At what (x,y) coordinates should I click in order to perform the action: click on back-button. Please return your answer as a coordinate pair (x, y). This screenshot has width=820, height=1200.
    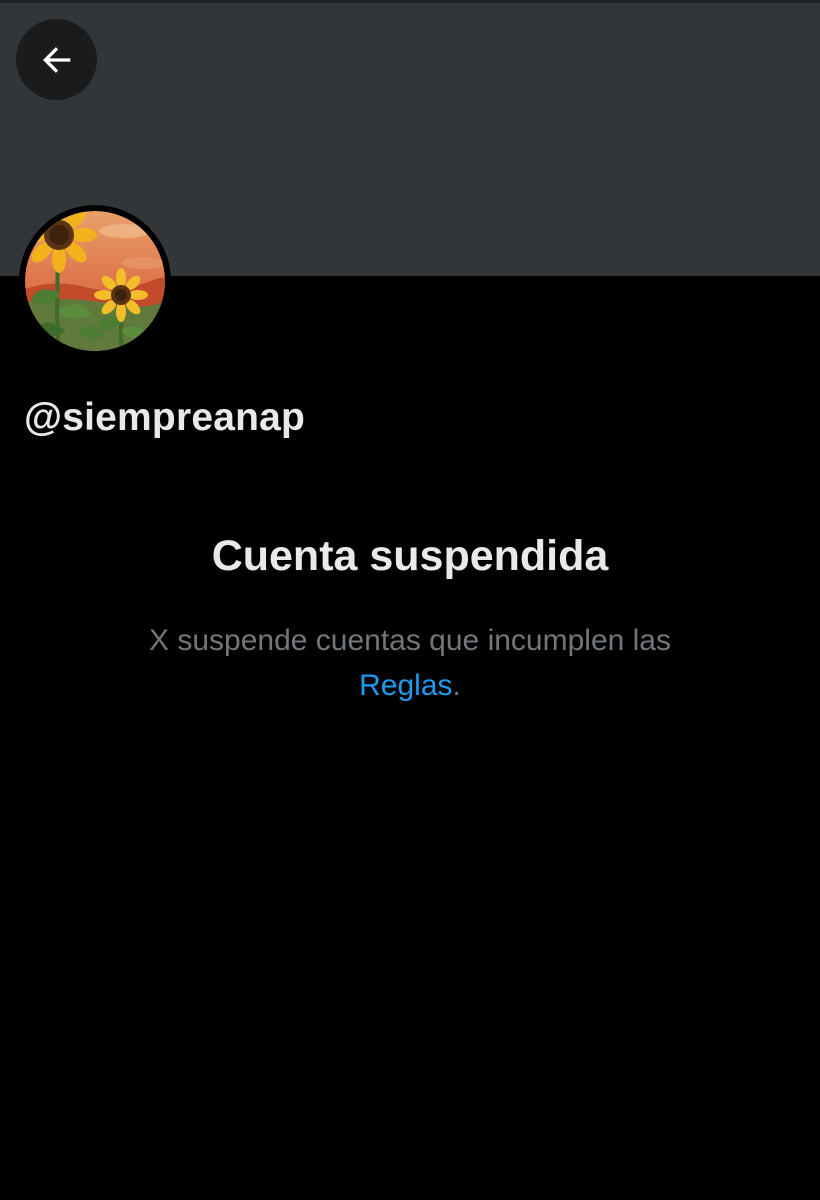
    Looking at the image, I should click on (56, 59).